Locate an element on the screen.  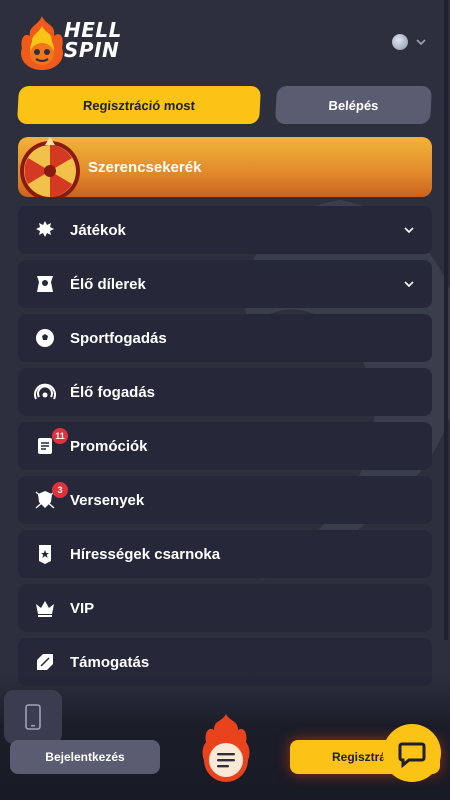
register-now-label: Regisztráció most is located at coordinates (139, 105).